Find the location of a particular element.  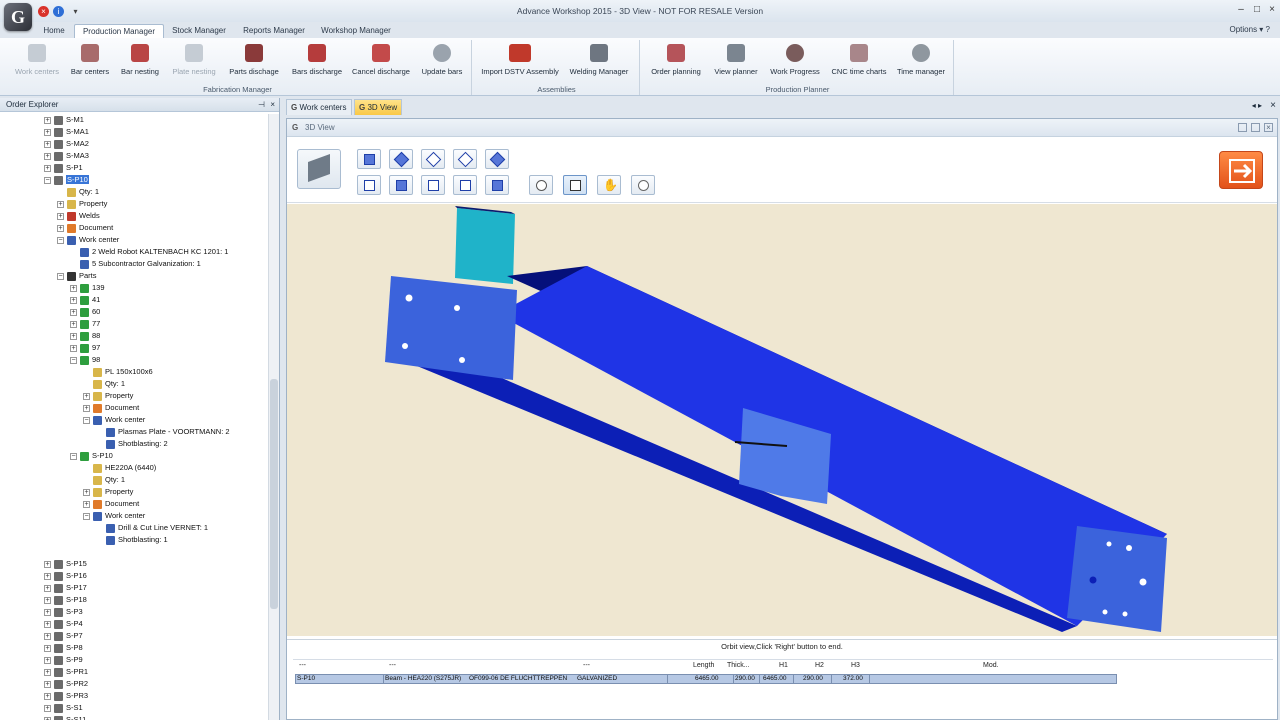

plate-nesting-button: Plate nesting is located at coordinates (194, 60).